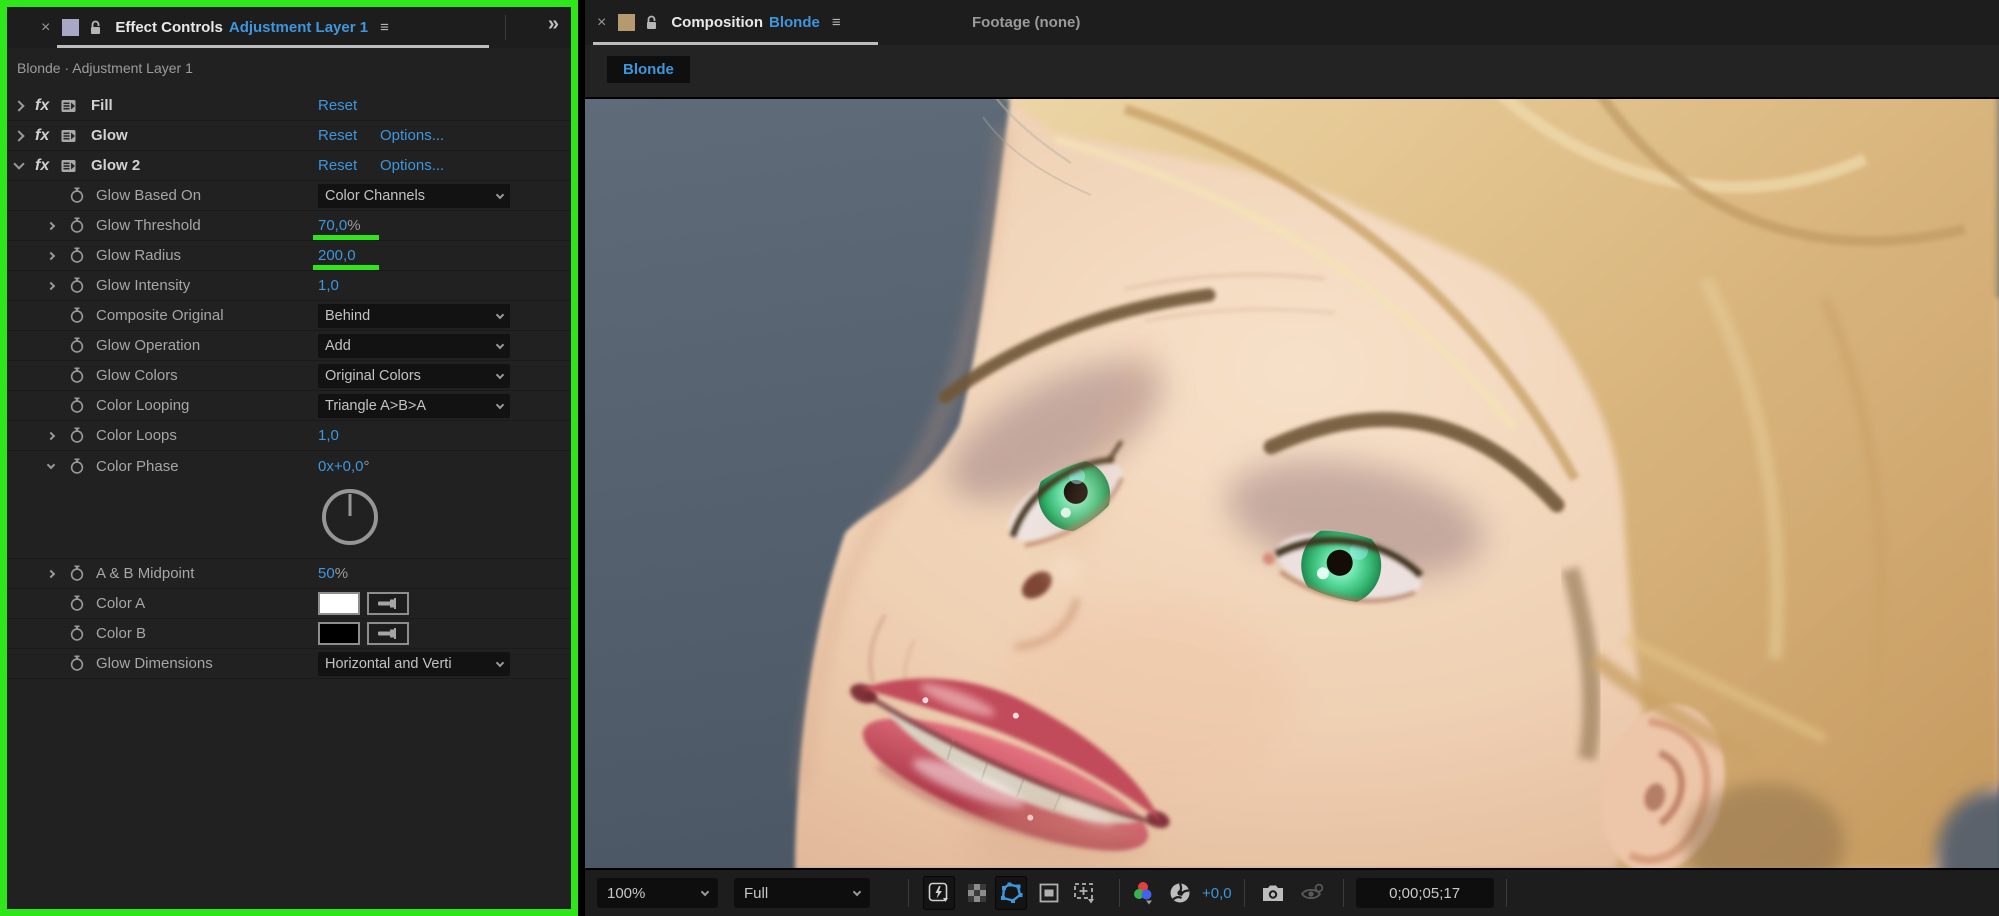 The width and height of the screenshot is (1999, 916). Describe the element at coordinates (1313, 893) in the screenshot. I see `show-snapshot-icon` at that location.